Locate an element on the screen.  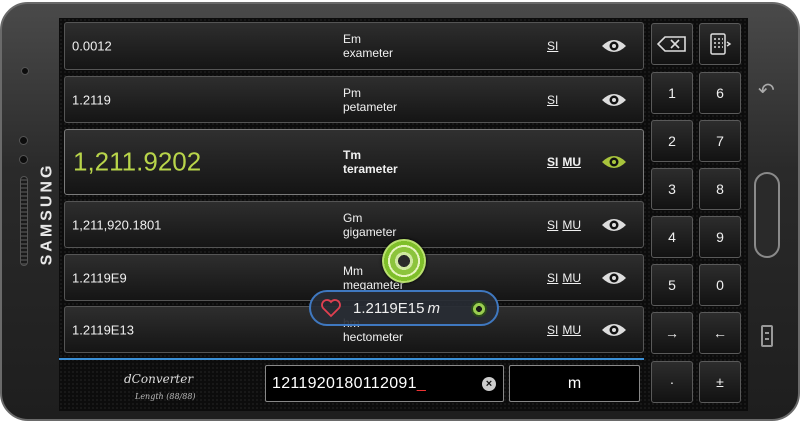
unit-value: 1.2119E13 is located at coordinates (103, 329).